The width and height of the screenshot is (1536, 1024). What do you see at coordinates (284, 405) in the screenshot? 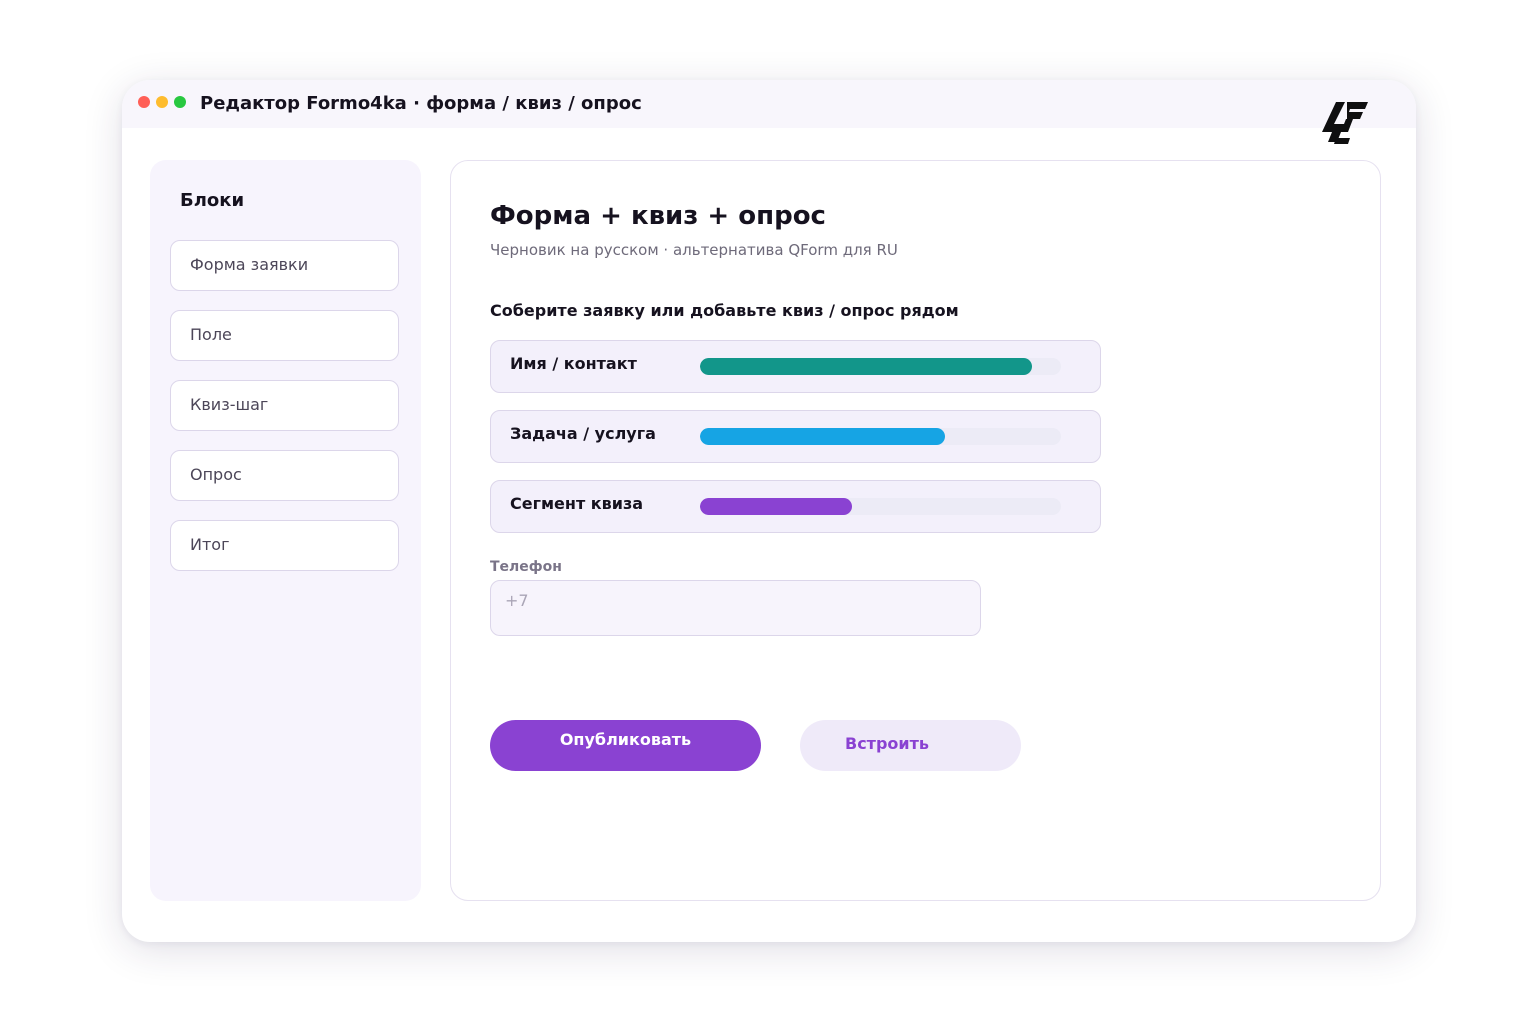
I see `block-item-quiz-step: Квиз-шаг` at bounding box center [284, 405].